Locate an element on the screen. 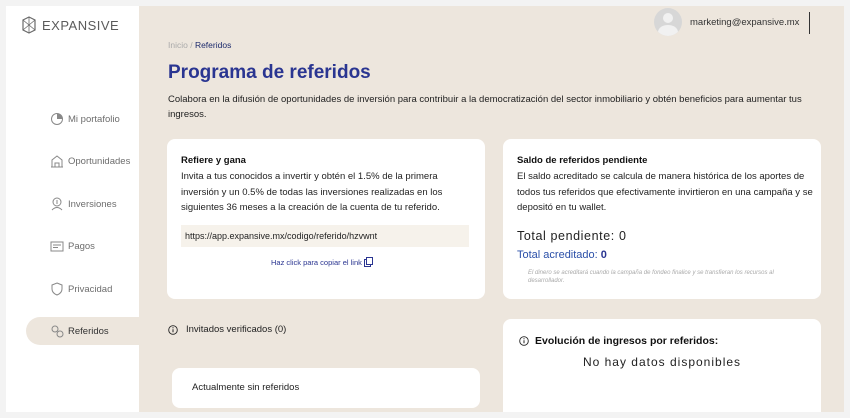 This screenshot has height=418, width=850. total-credited-value: 0 is located at coordinates (603, 255).